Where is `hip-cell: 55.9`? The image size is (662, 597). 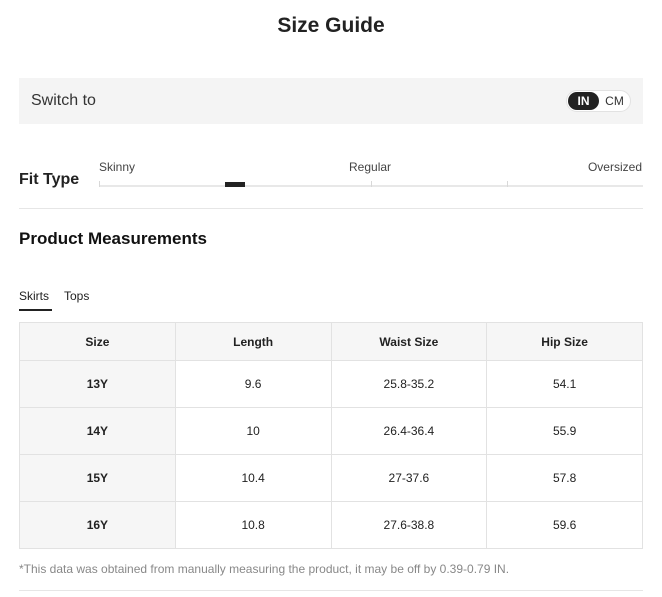 hip-cell: 55.9 is located at coordinates (564, 431).